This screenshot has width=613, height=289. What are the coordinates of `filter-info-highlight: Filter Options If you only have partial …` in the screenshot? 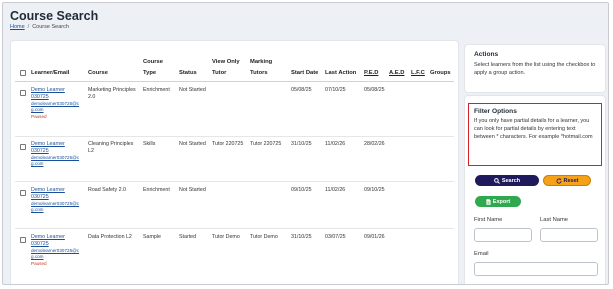 It's located at (535, 134).